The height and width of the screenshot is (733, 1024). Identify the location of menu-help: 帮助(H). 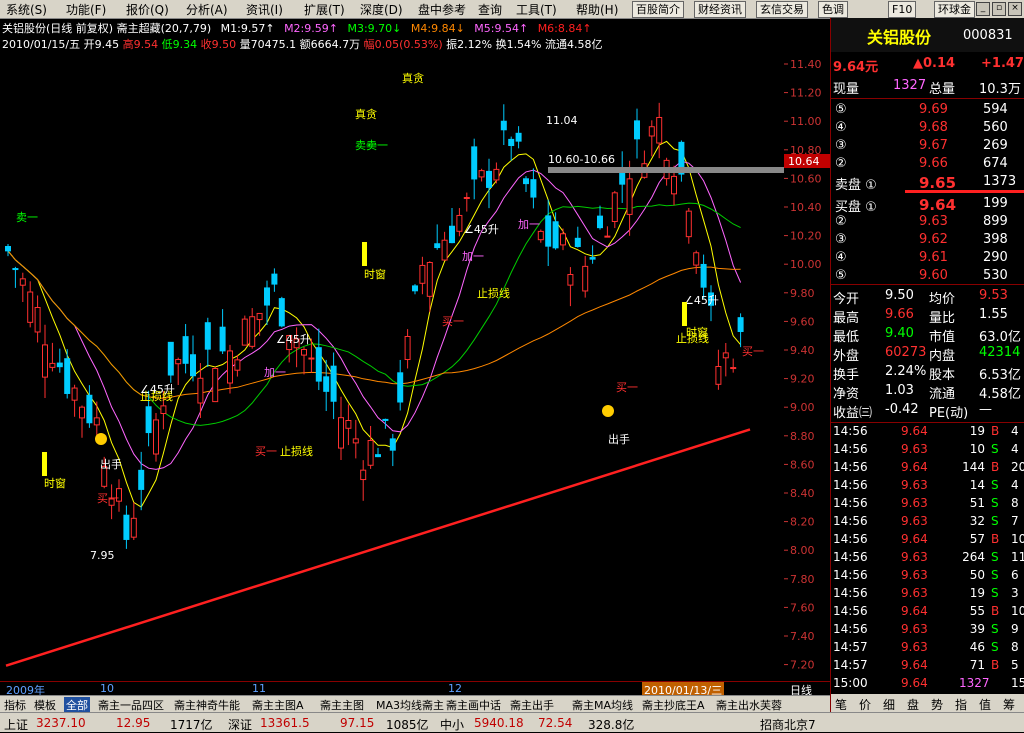
(597, 9).